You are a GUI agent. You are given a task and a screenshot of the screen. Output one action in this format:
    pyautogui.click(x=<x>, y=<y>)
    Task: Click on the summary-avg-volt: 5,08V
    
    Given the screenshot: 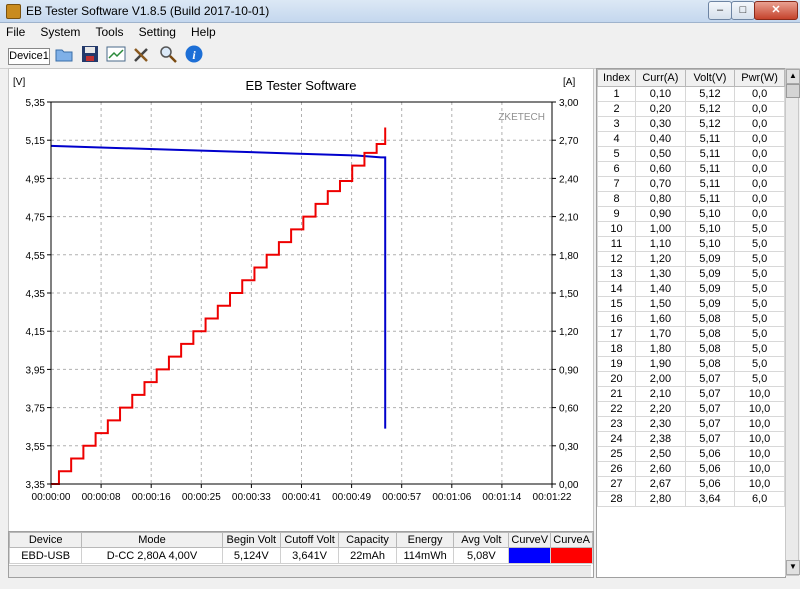 What is the action you would take?
    pyautogui.click(x=481, y=555)
    